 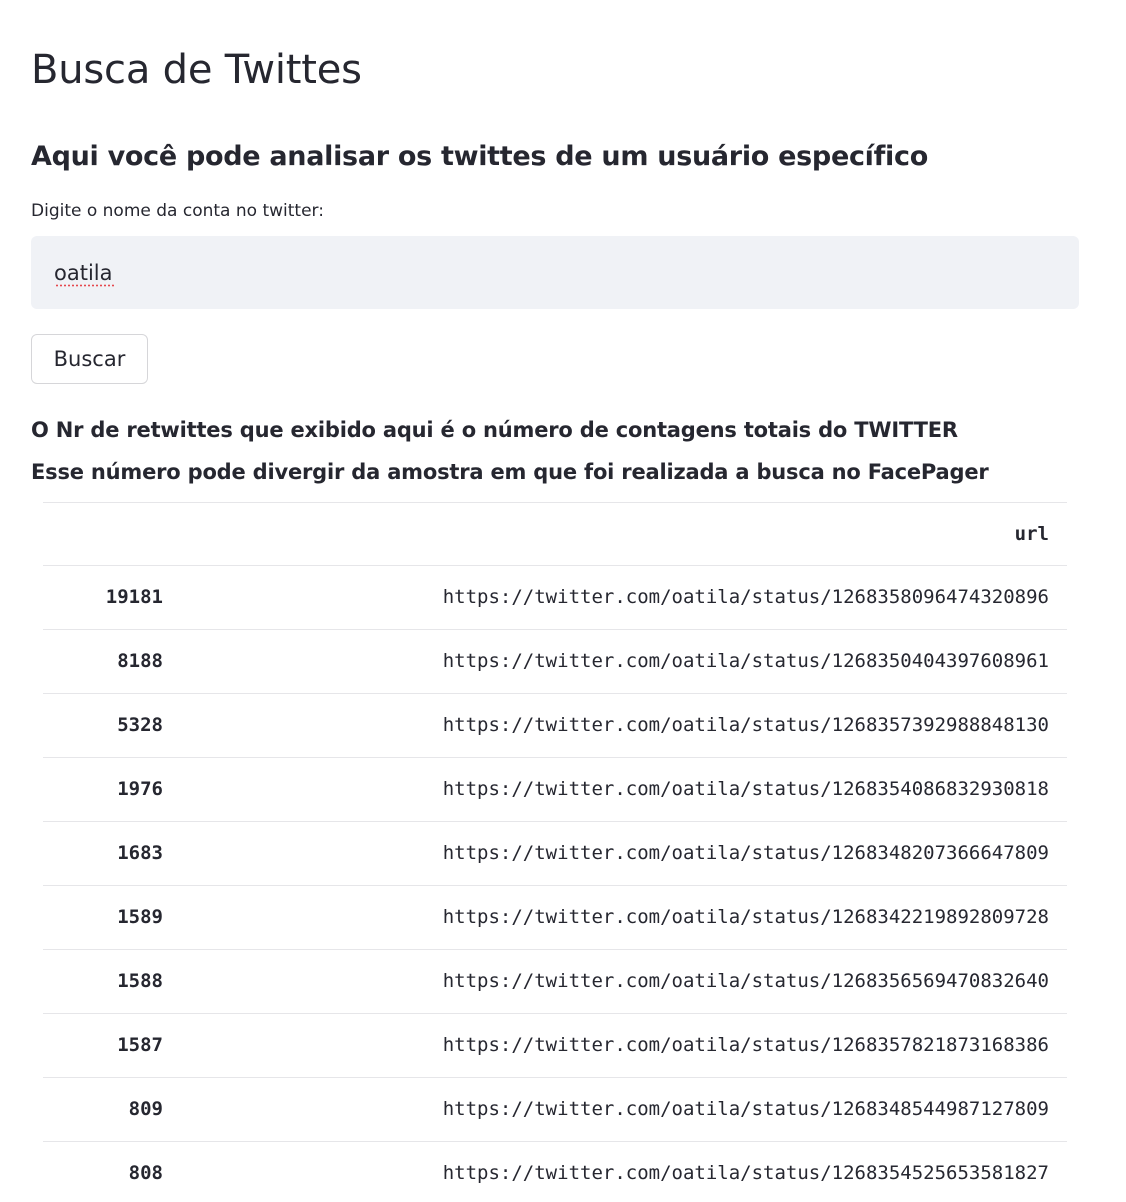 I want to click on row-index: 1588, so click(x=140, y=981).